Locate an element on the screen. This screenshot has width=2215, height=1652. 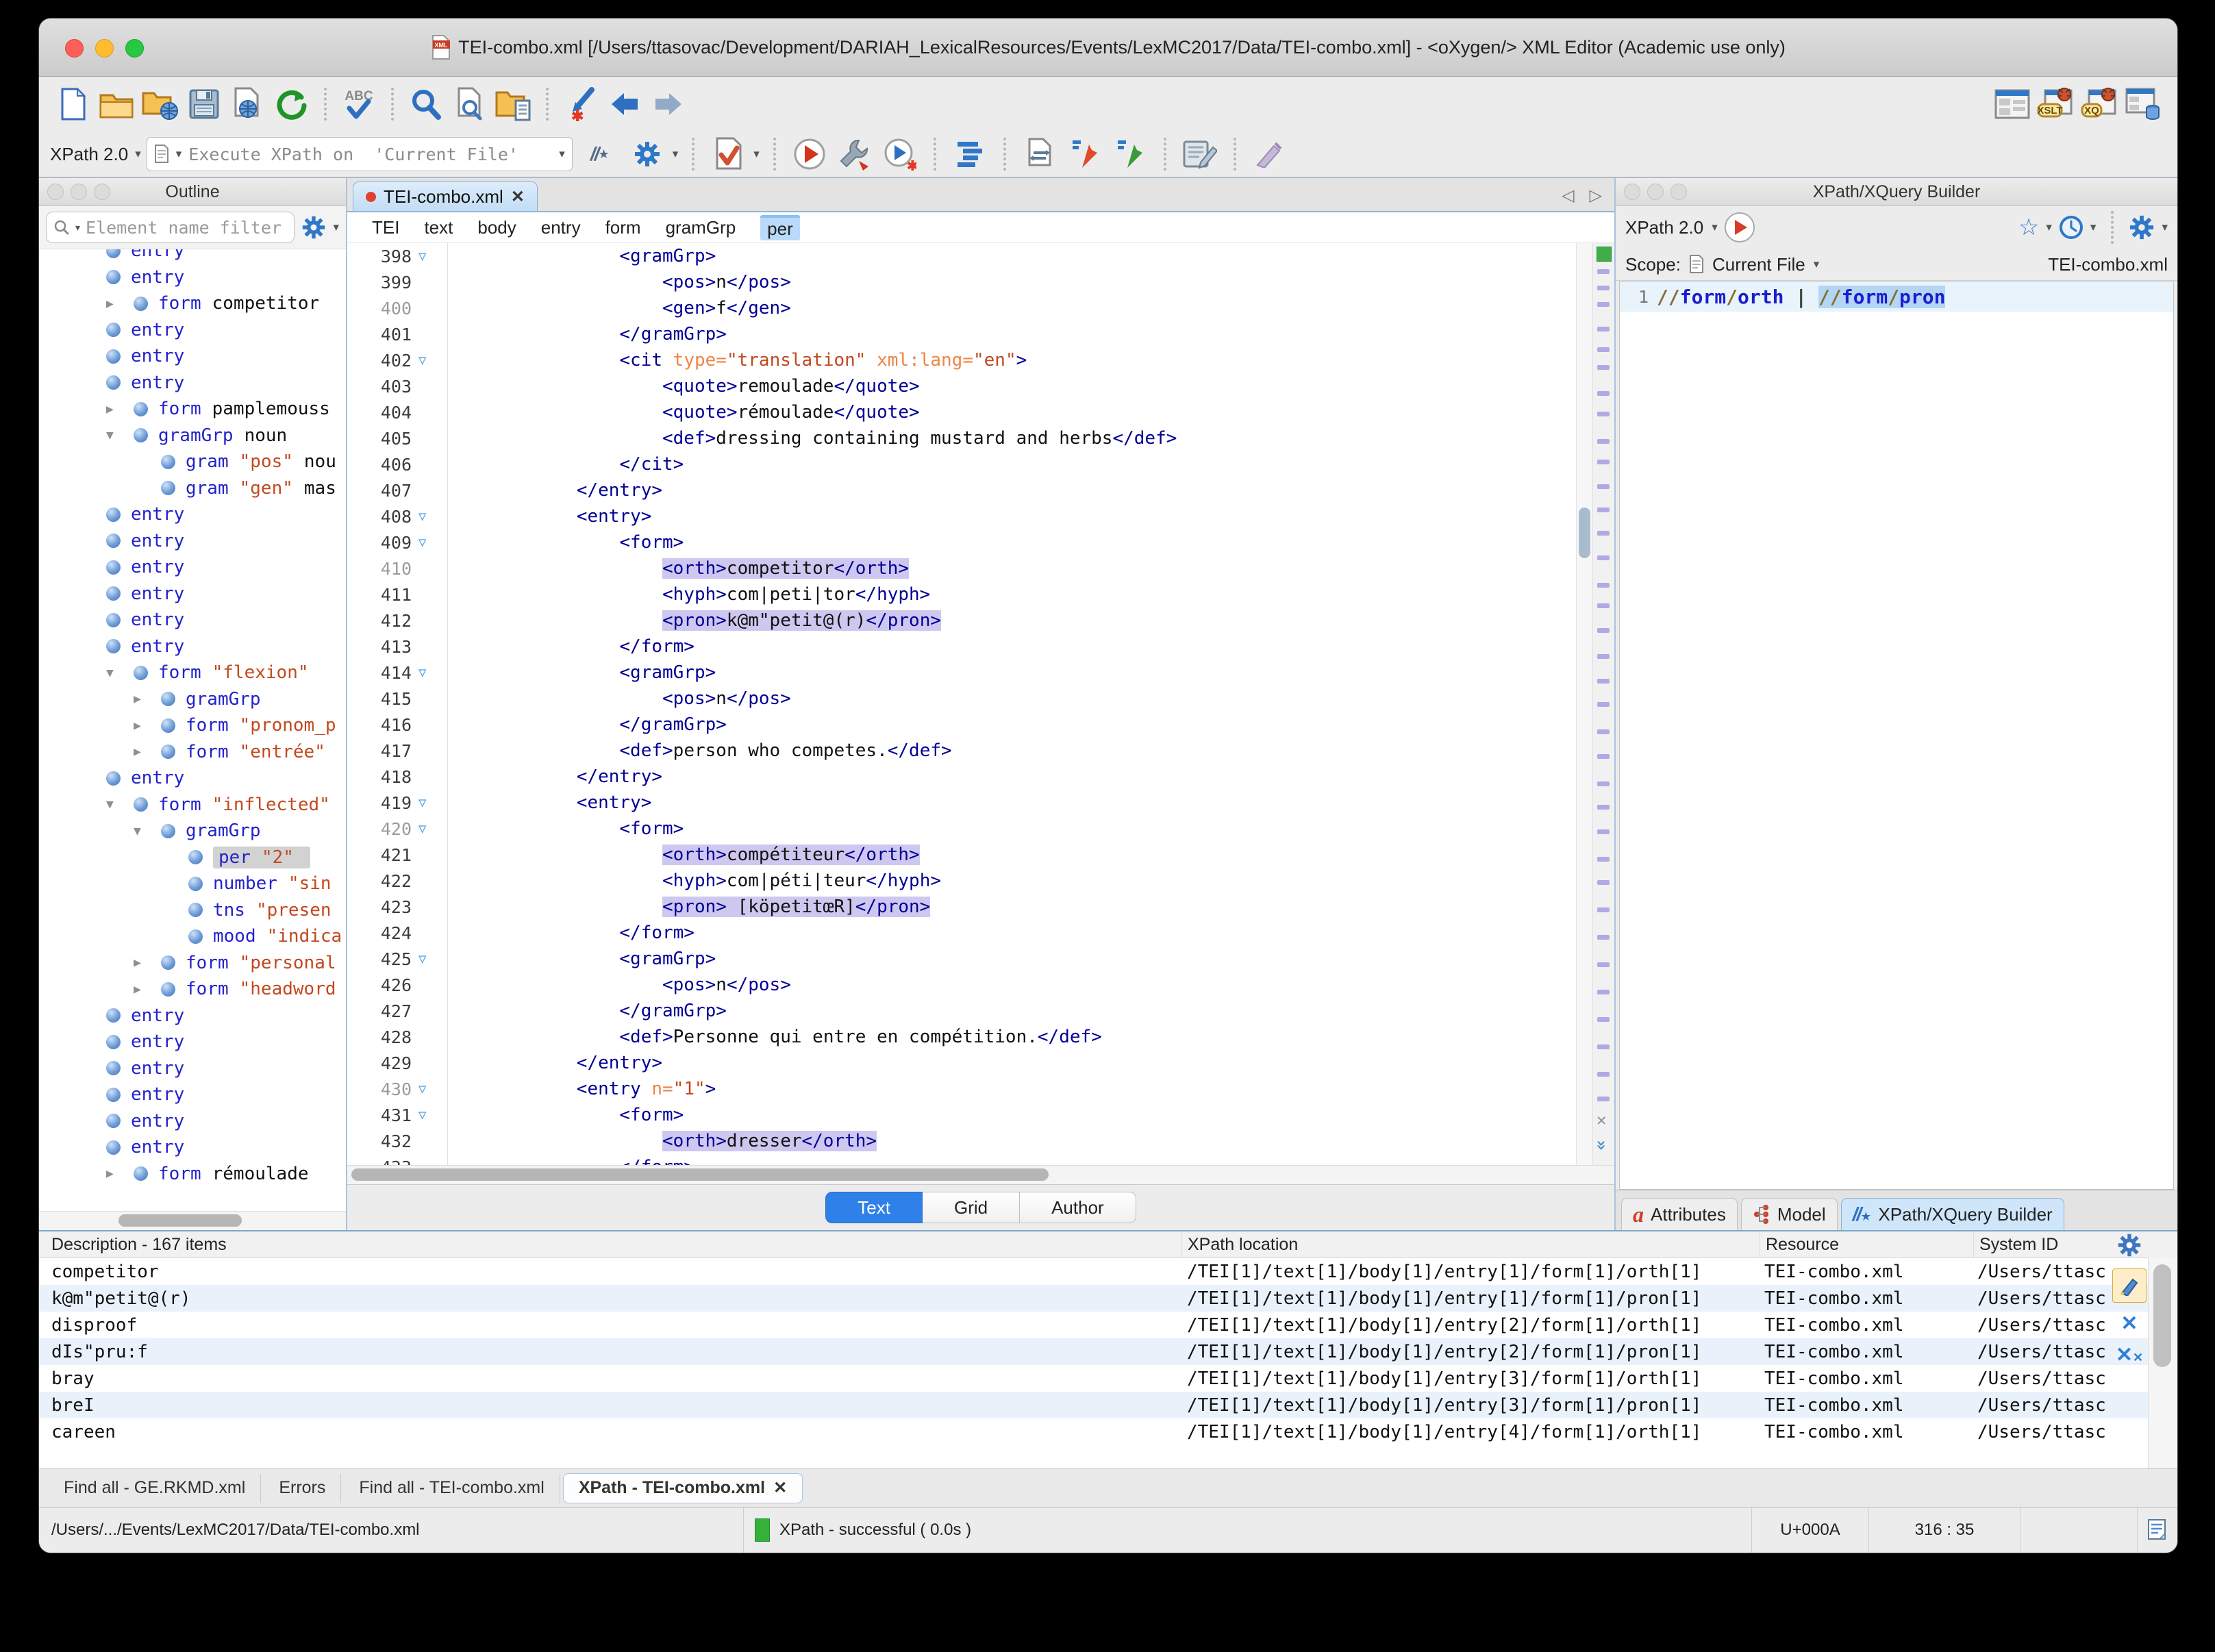
view-mode-grid: Grid is located at coordinates (971, 1207).